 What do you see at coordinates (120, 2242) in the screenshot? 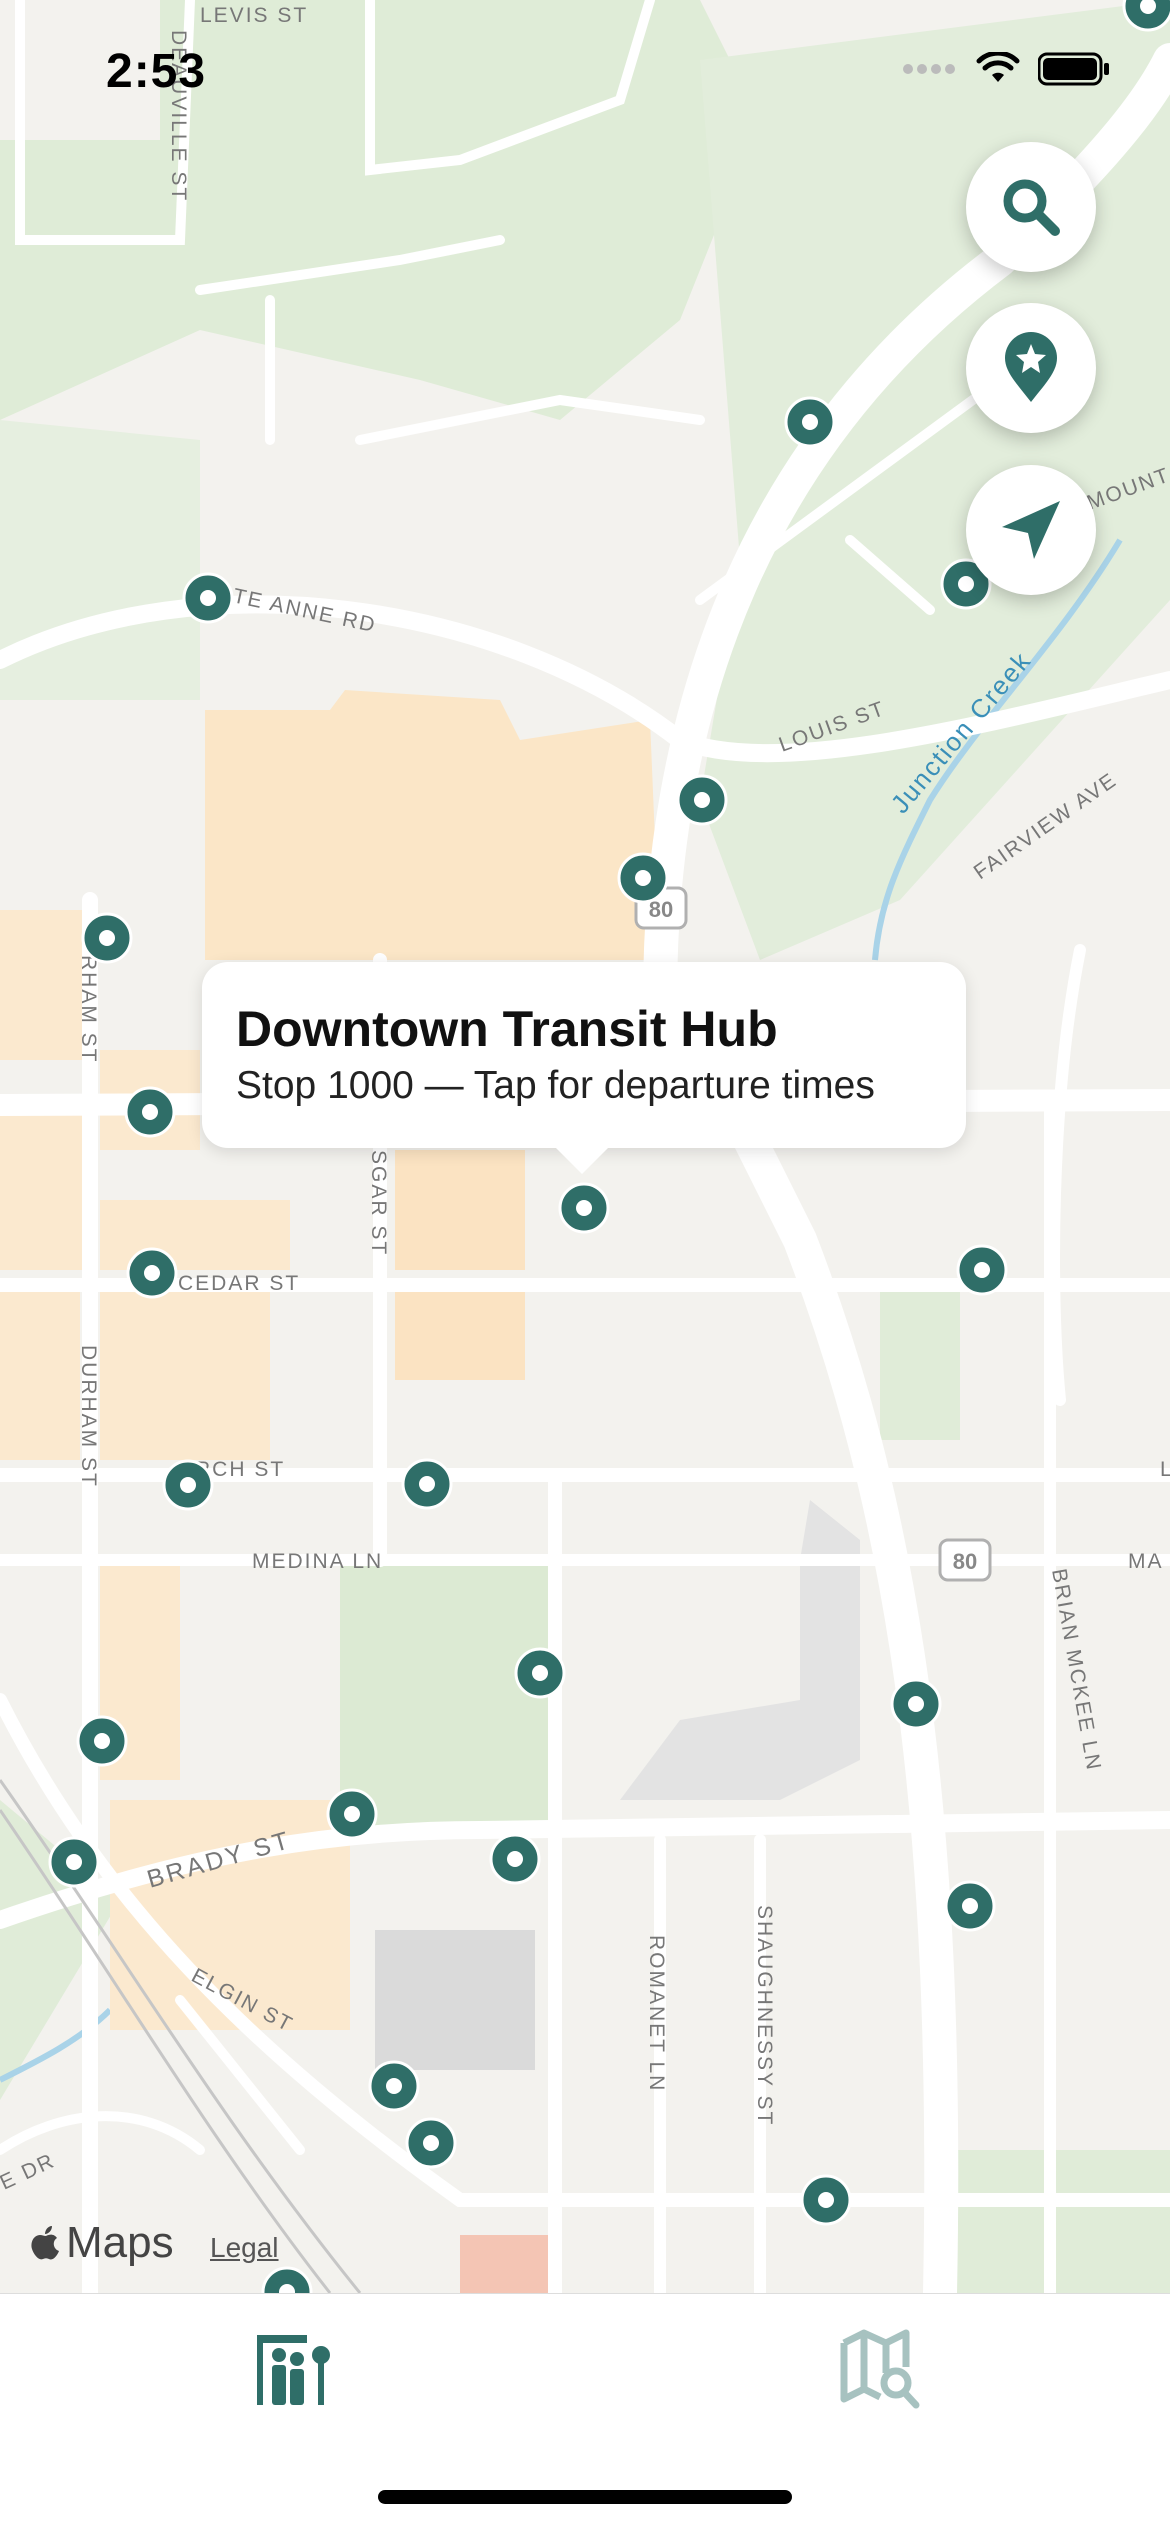
I see `maps-brand-label: Maps` at bounding box center [120, 2242].